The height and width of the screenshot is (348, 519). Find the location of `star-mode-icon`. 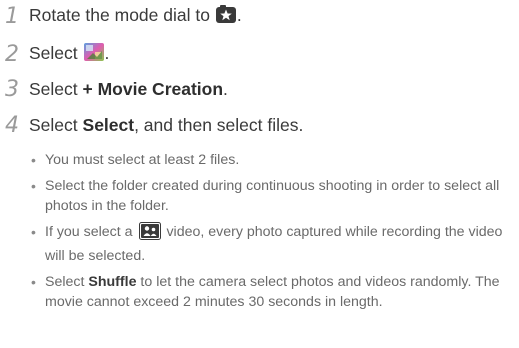

star-mode-icon is located at coordinates (226, 16).